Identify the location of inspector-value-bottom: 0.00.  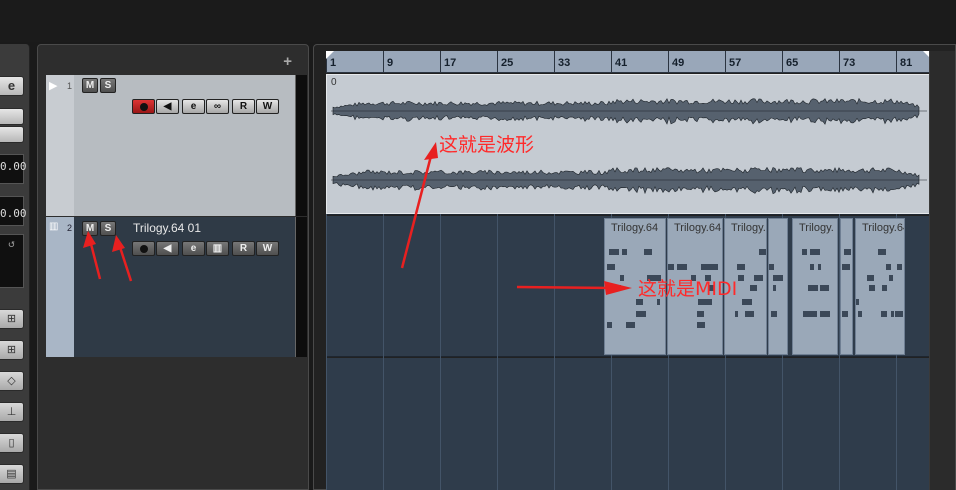
(13, 211).